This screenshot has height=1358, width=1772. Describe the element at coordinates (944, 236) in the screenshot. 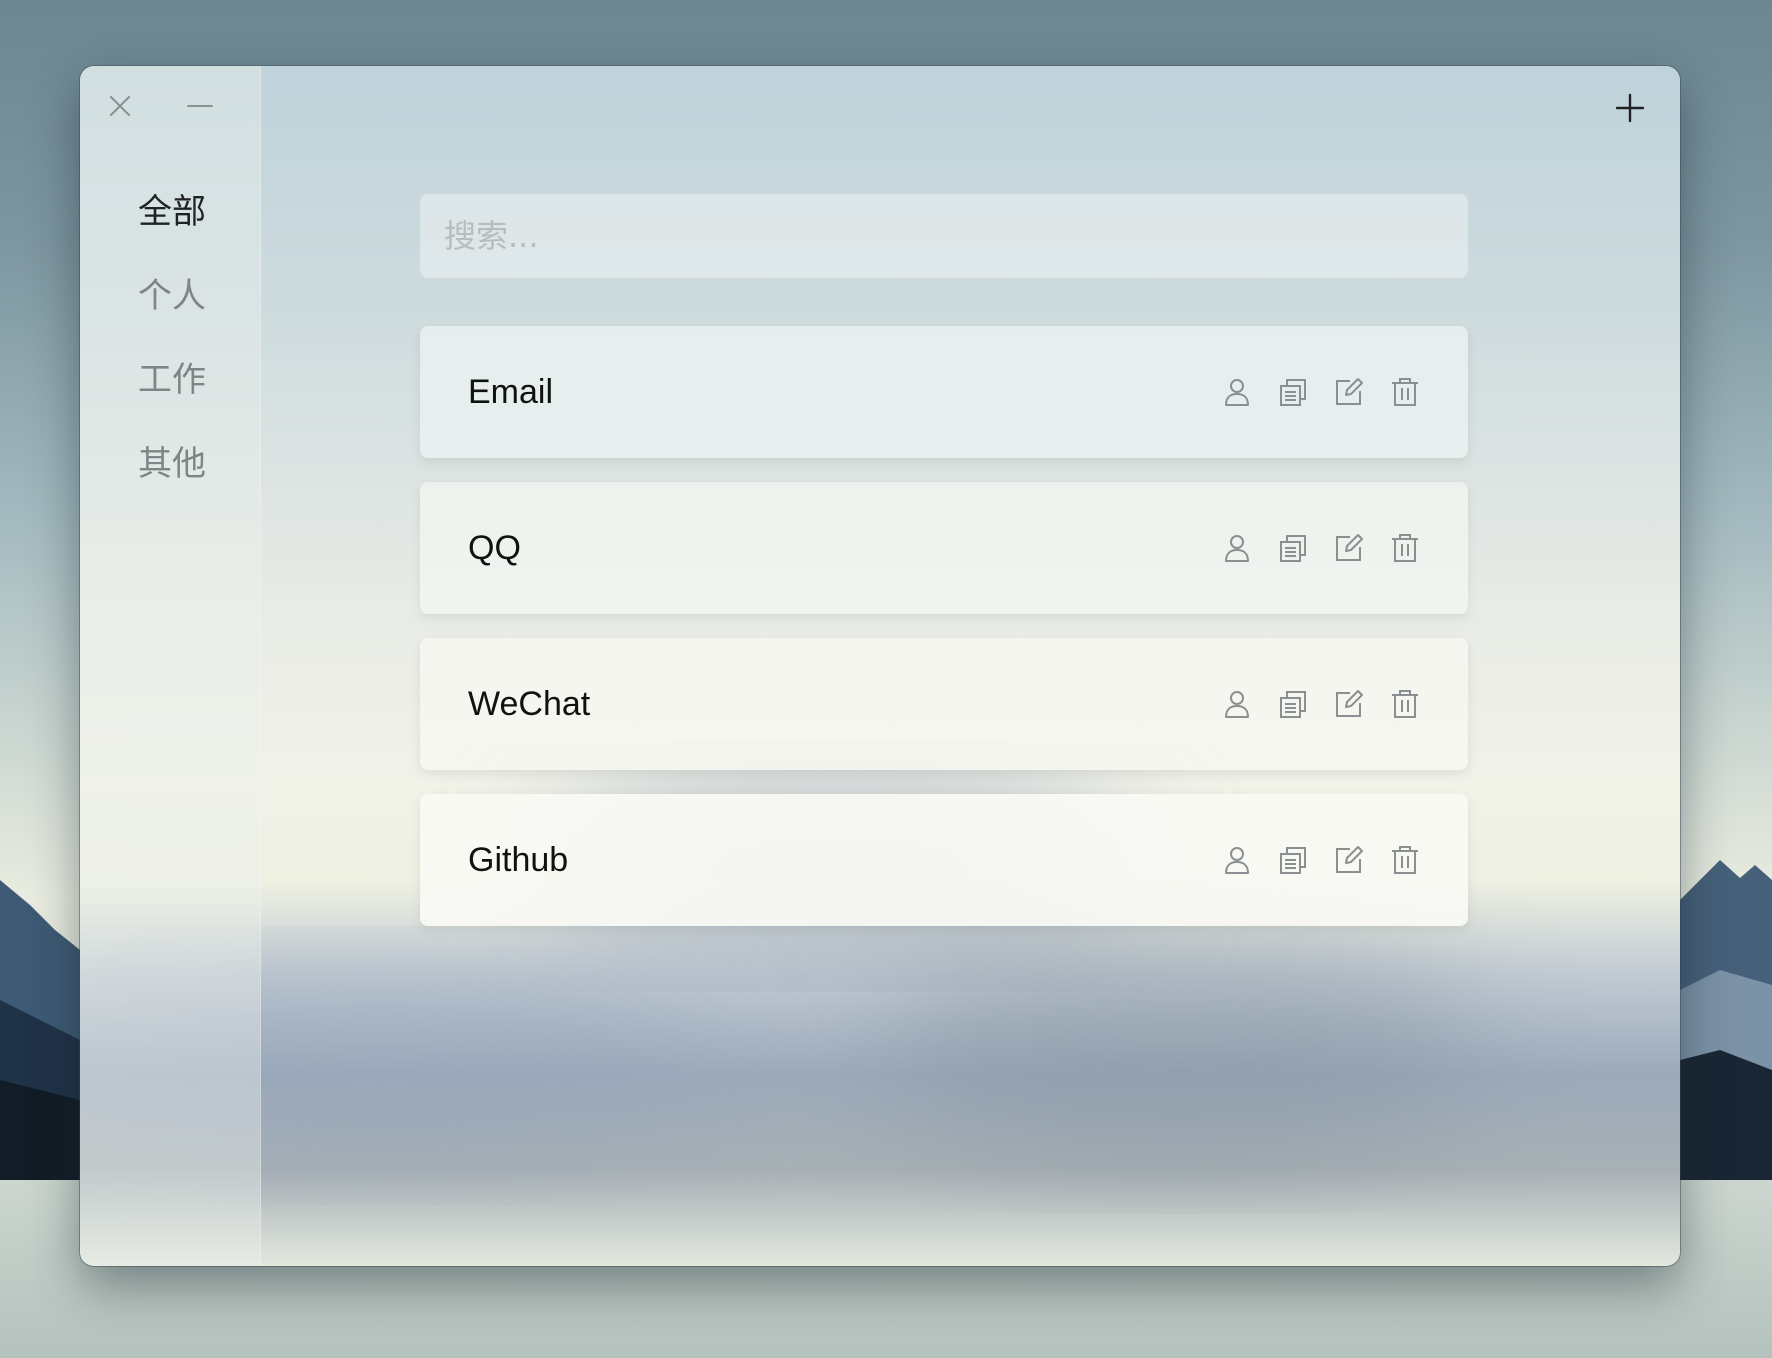

I see `search-input` at that location.